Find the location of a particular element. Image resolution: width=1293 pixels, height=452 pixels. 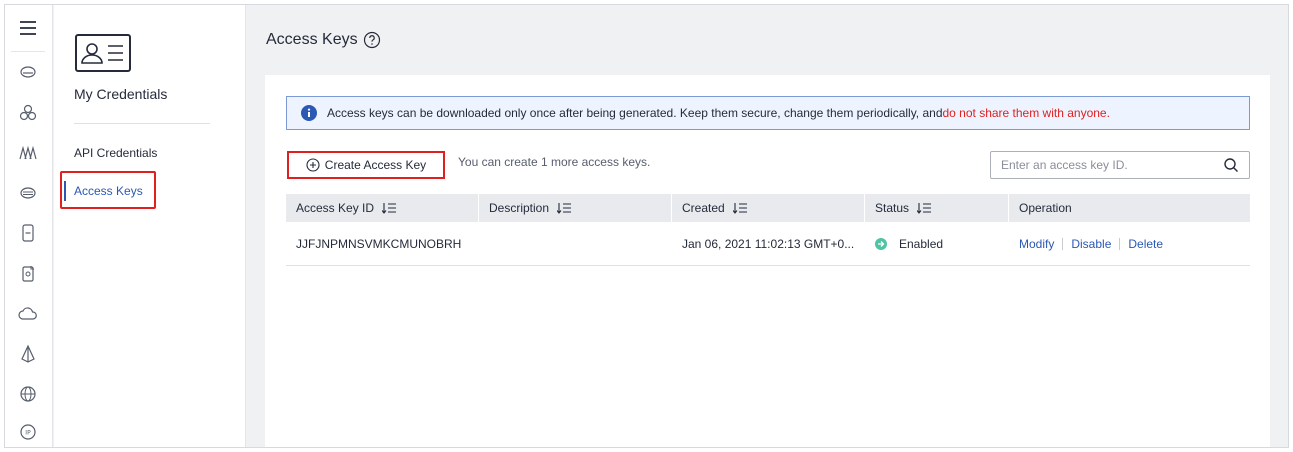

table-header: Access Key ID Description Created Status is located at coordinates (768, 208).